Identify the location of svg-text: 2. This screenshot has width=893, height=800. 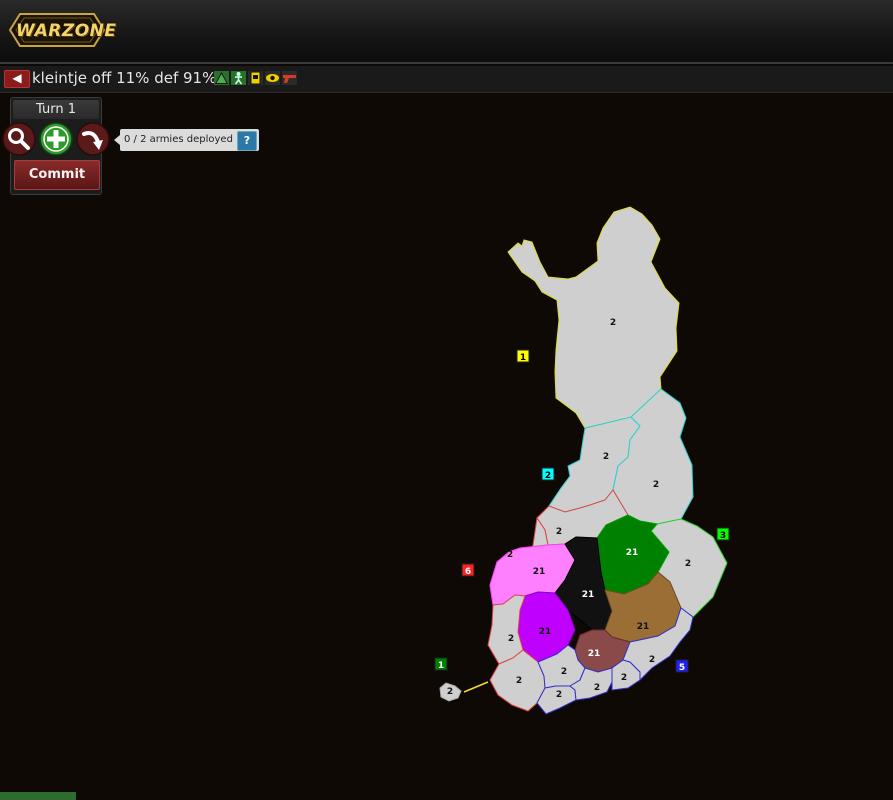
(548, 476).